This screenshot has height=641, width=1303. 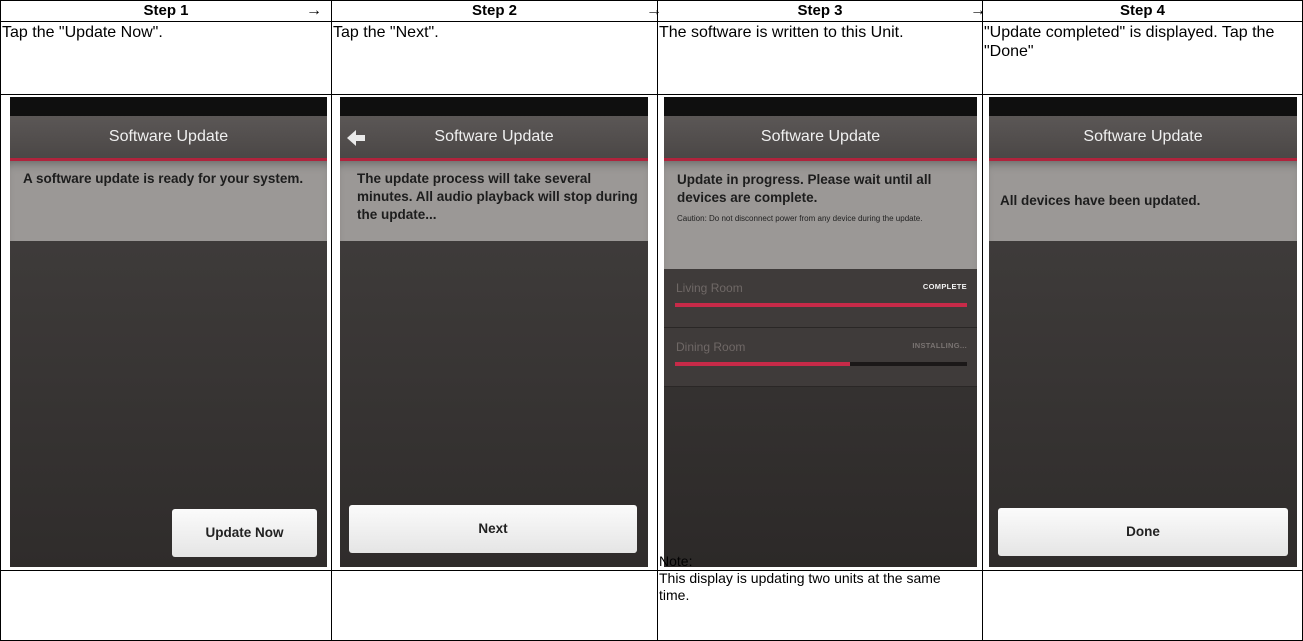 I want to click on arrow-icon: →, so click(x=314, y=10).